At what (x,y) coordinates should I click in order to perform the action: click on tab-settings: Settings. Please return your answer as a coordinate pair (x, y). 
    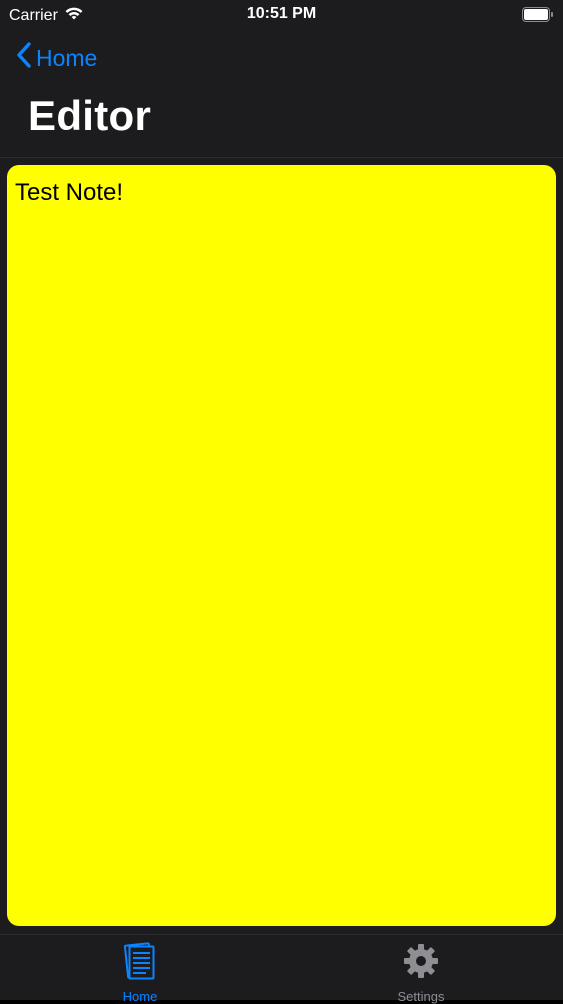
    Looking at the image, I should click on (421, 972).